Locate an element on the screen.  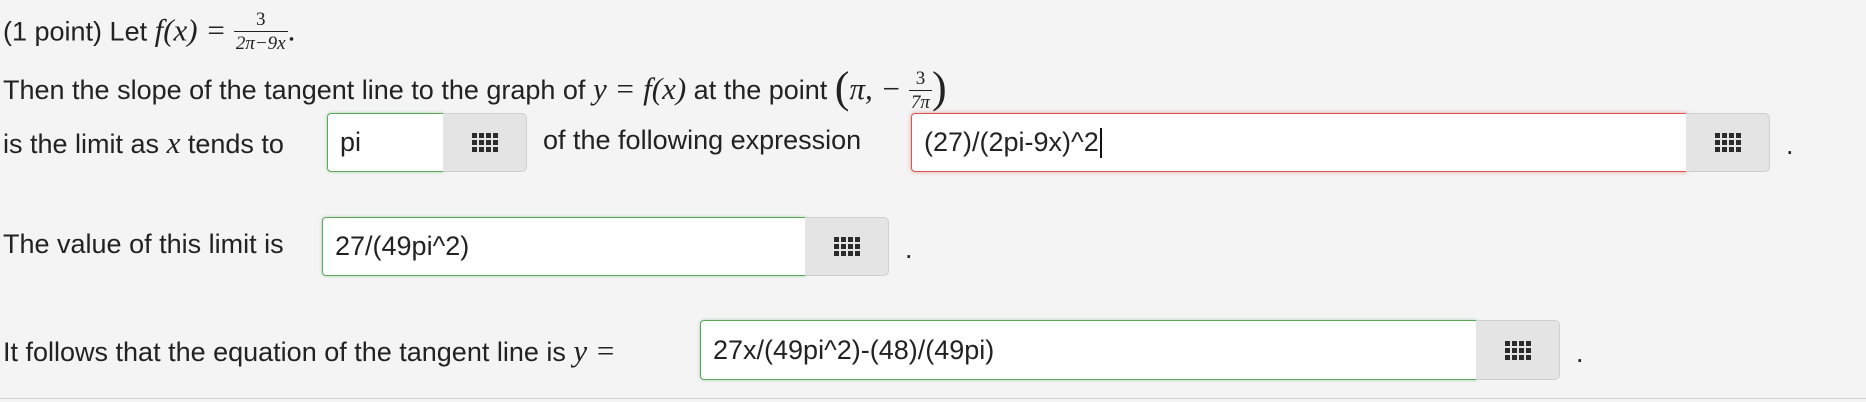
text-caret is located at coordinates (1100, 142).